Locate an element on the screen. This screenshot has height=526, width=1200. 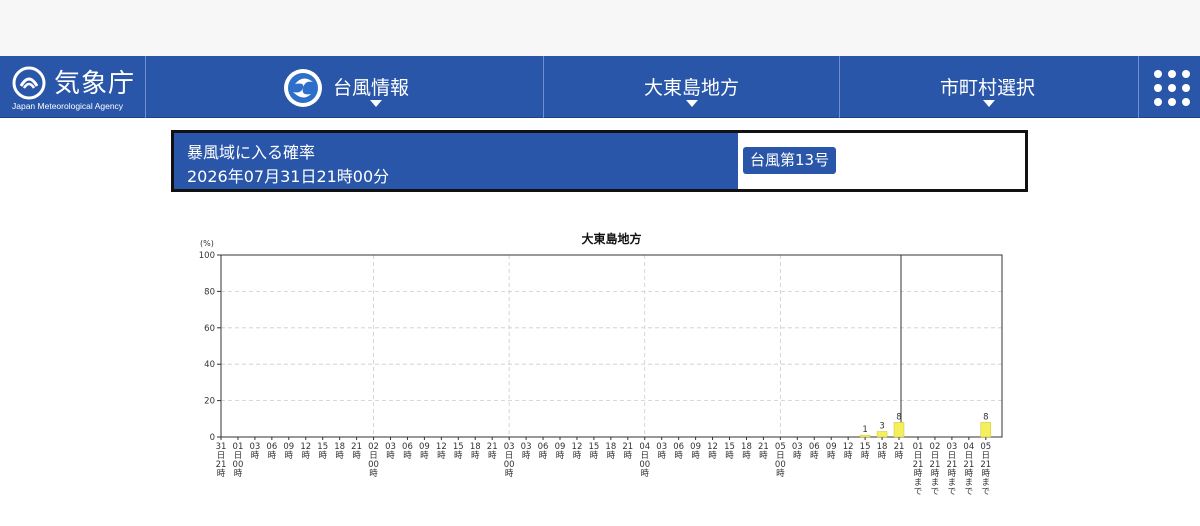
x-tick-label-cumulative: 05 日 21 時まで is located at coordinates (985, 469).